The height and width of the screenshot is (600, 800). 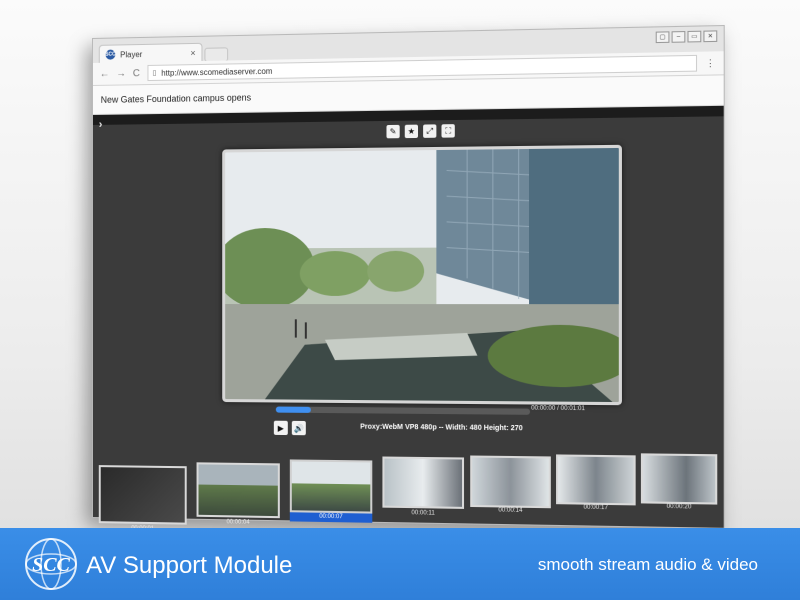 I want to click on thumbnail-time: 00:00:04, so click(x=238, y=523).